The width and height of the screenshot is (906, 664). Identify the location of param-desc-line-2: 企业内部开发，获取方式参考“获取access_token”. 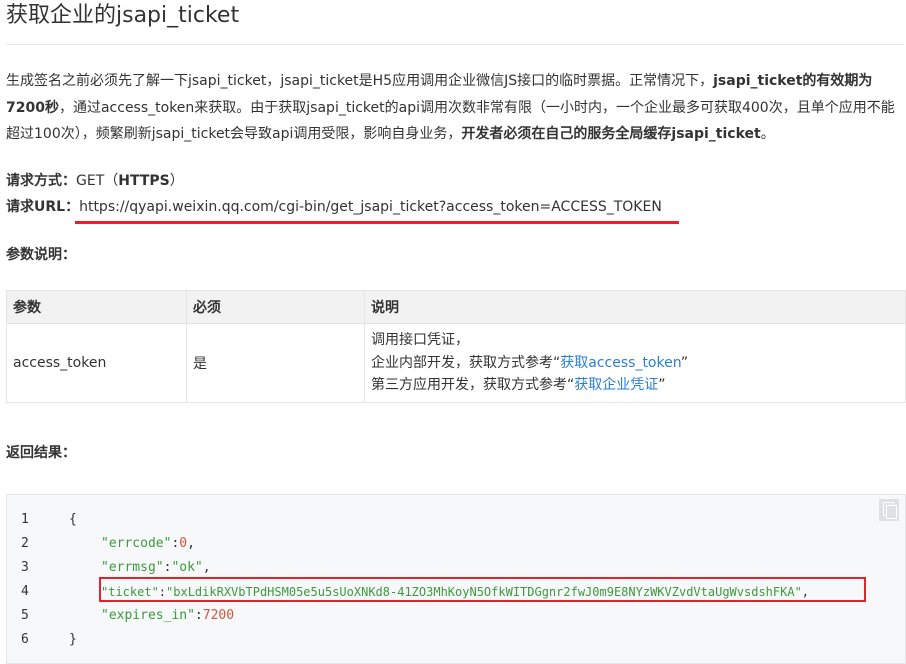
(635, 363).